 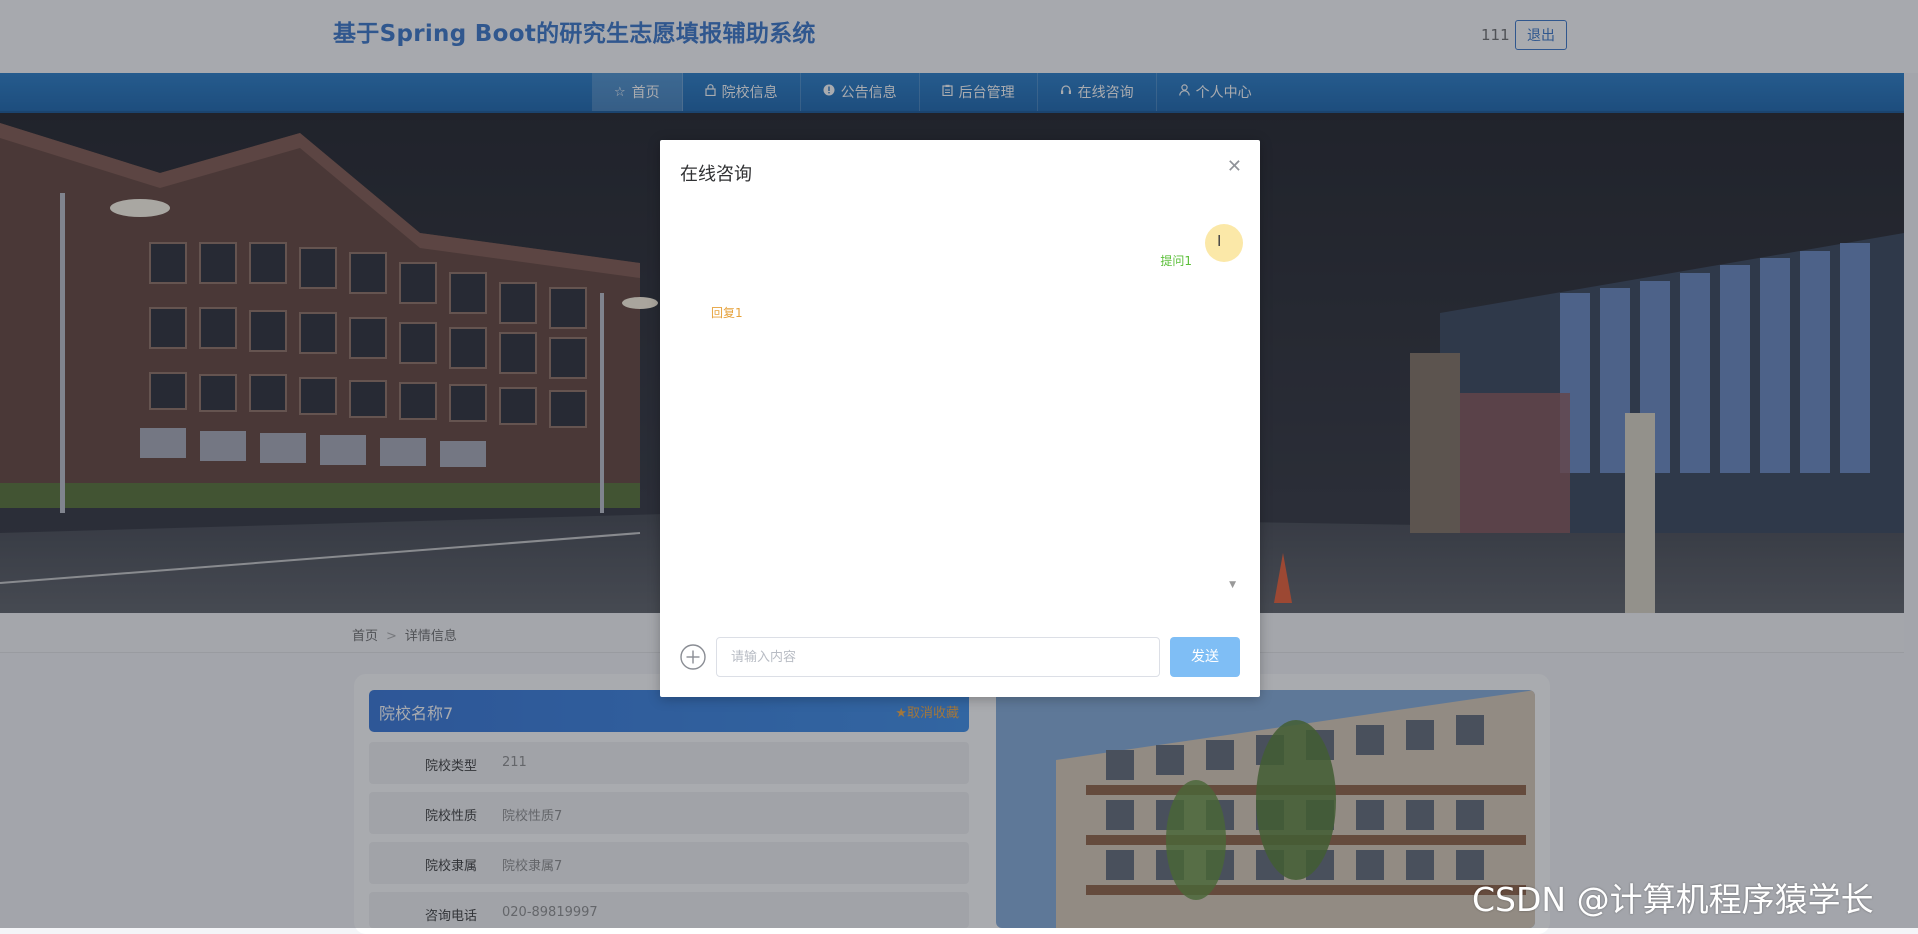 What do you see at coordinates (1219, 241) in the screenshot?
I see `text-cursor-icon: I` at bounding box center [1219, 241].